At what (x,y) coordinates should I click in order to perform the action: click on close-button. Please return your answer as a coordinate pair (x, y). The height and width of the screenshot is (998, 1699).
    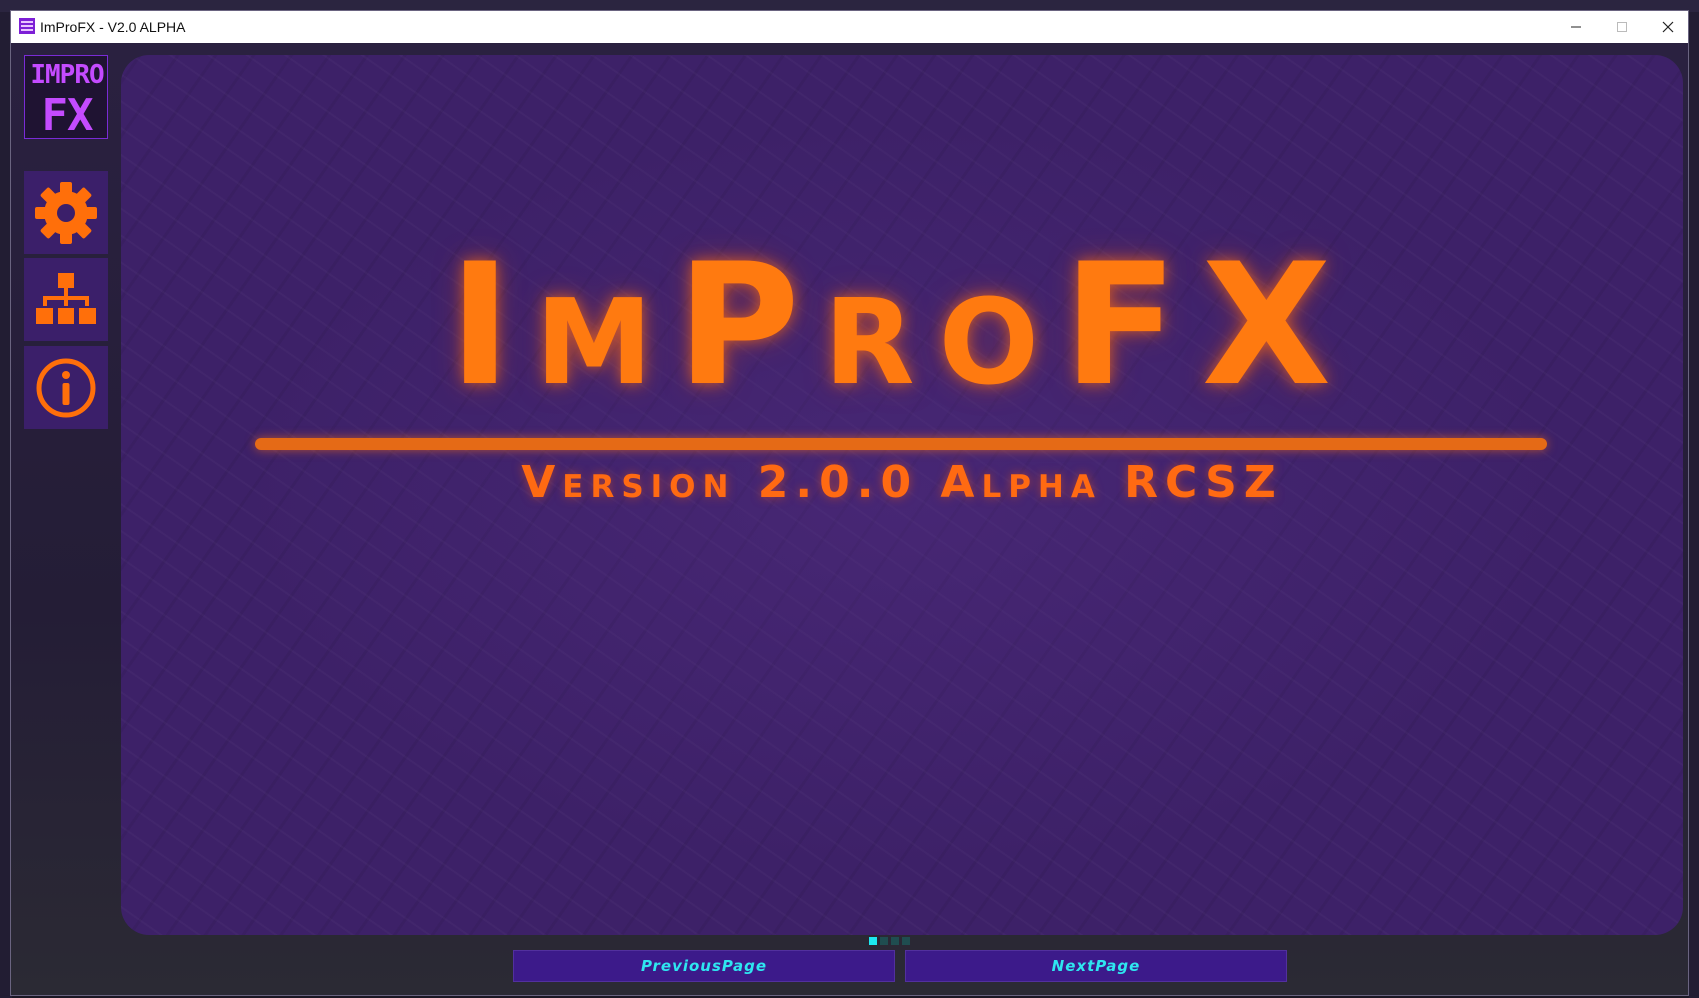
    Looking at the image, I should click on (1668, 27).